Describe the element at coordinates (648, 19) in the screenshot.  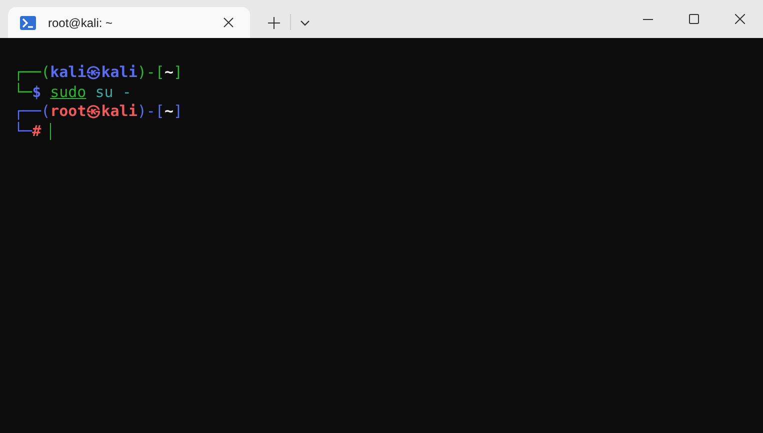
I see `minimize-icon` at that location.